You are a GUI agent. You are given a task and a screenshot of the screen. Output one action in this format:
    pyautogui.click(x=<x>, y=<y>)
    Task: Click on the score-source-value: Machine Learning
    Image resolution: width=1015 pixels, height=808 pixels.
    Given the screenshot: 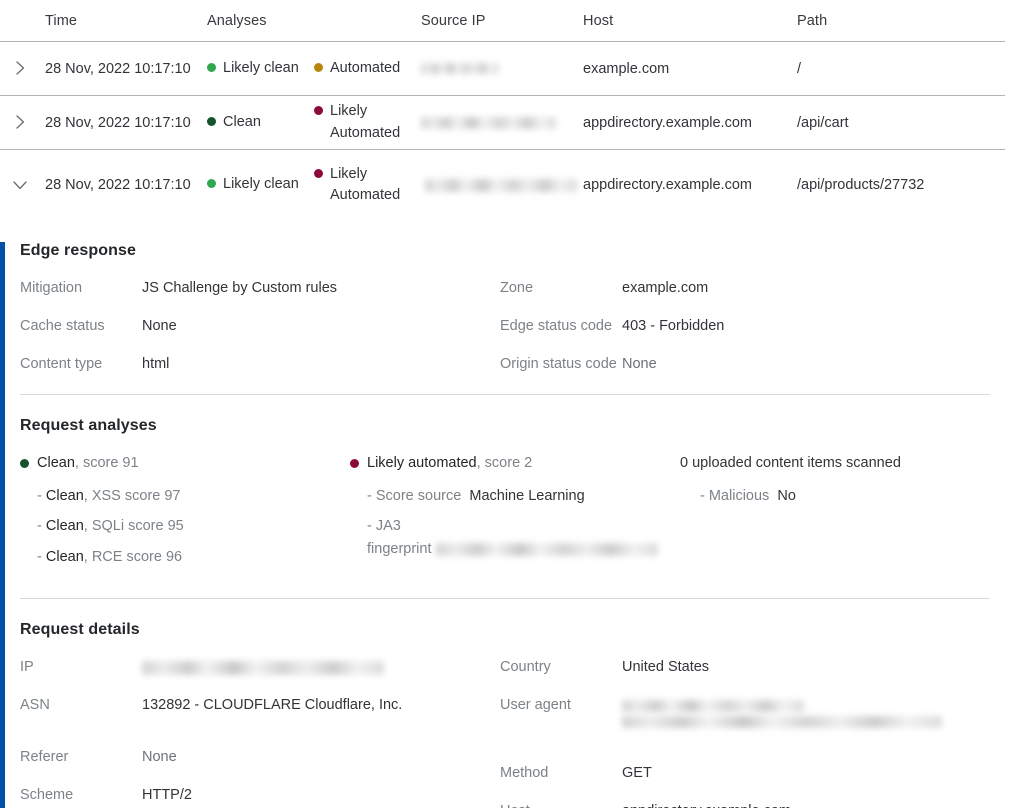 What is the action you would take?
    pyautogui.click(x=527, y=496)
    